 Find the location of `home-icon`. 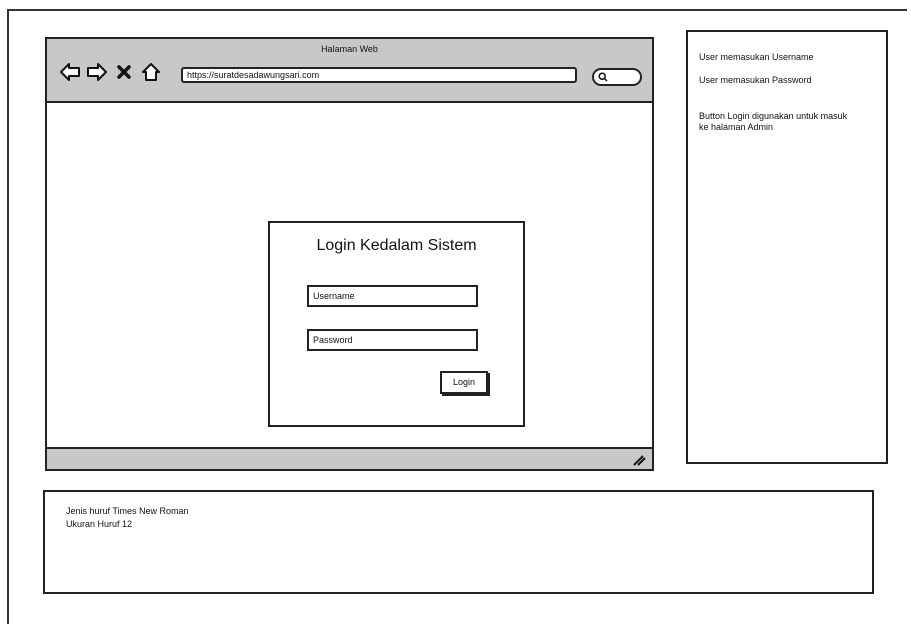

home-icon is located at coordinates (151, 72).